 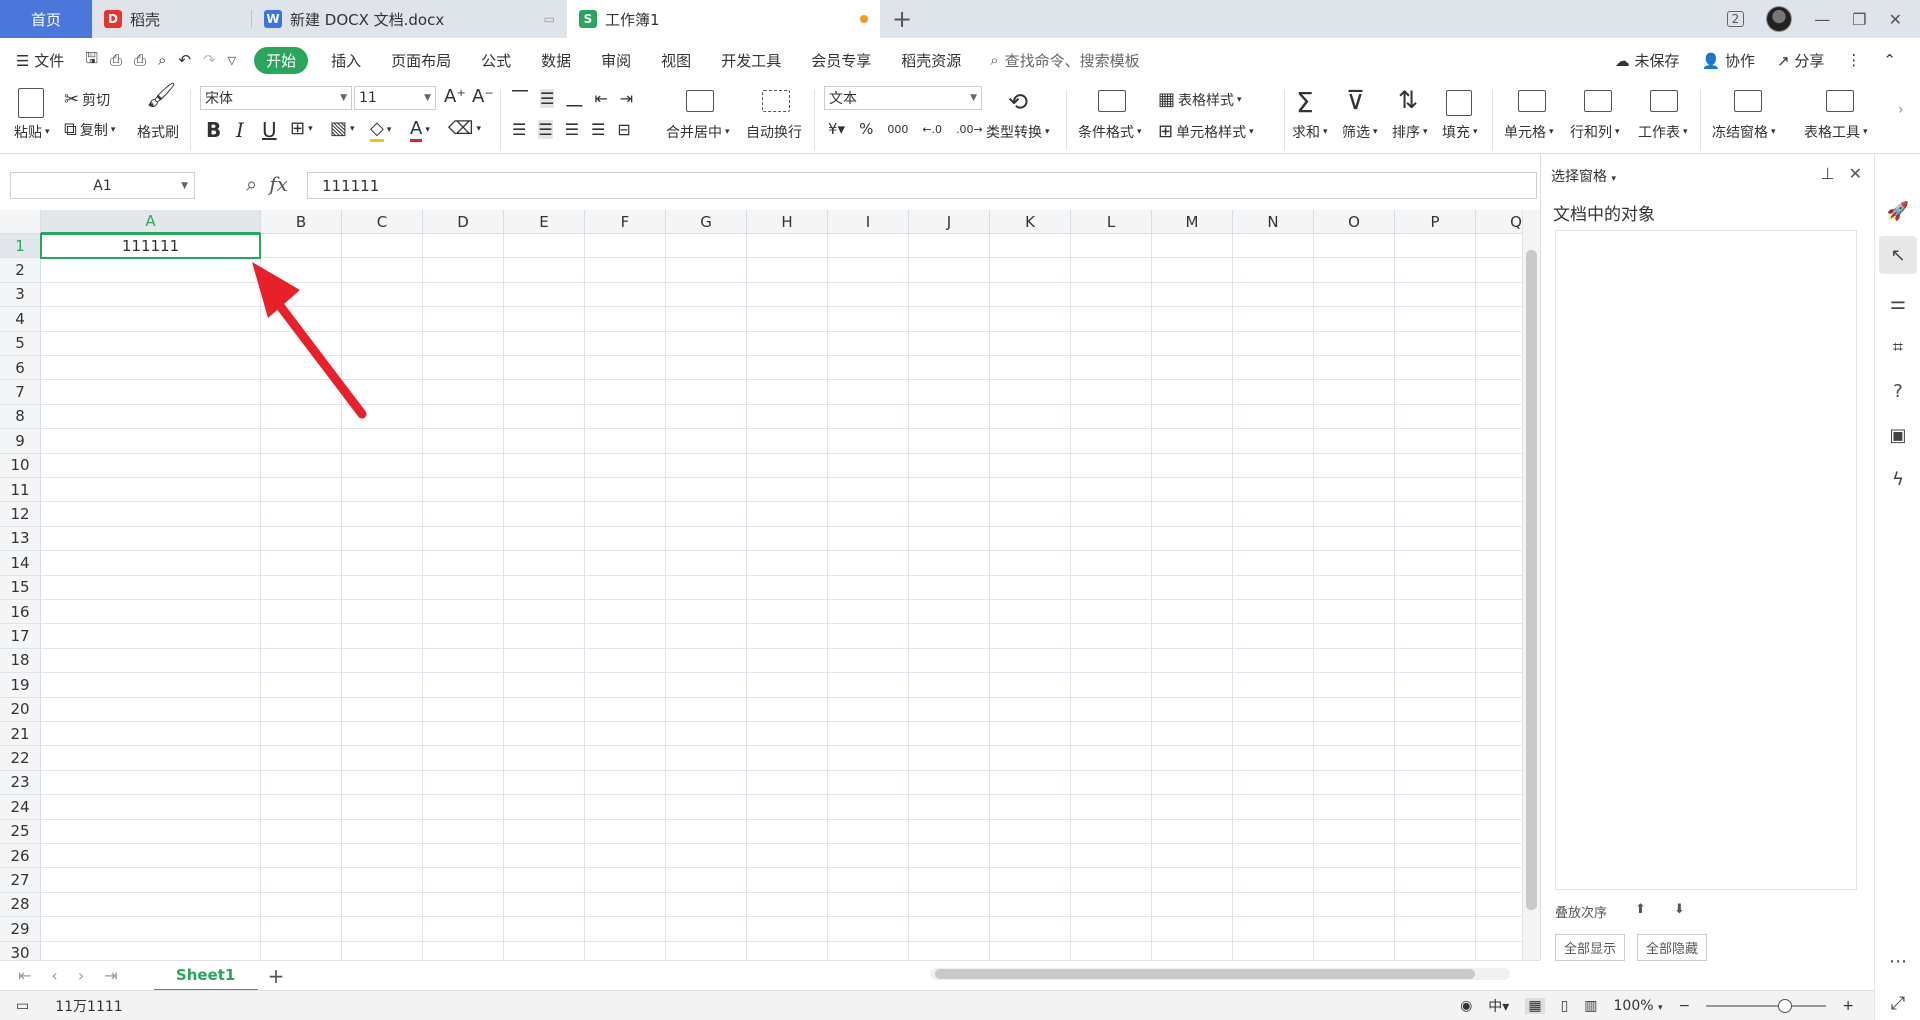 What do you see at coordinates (151, 222) in the screenshot?
I see `column-header-a: A` at bounding box center [151, 222].